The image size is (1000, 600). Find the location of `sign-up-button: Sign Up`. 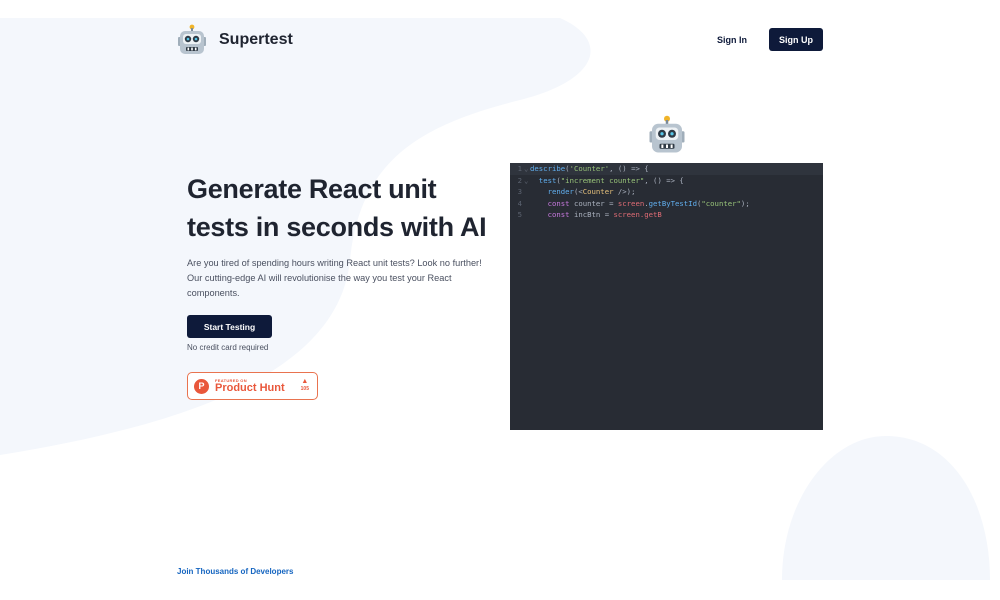

sign-up-button: Sign Up is located at coordinates (796, 39).